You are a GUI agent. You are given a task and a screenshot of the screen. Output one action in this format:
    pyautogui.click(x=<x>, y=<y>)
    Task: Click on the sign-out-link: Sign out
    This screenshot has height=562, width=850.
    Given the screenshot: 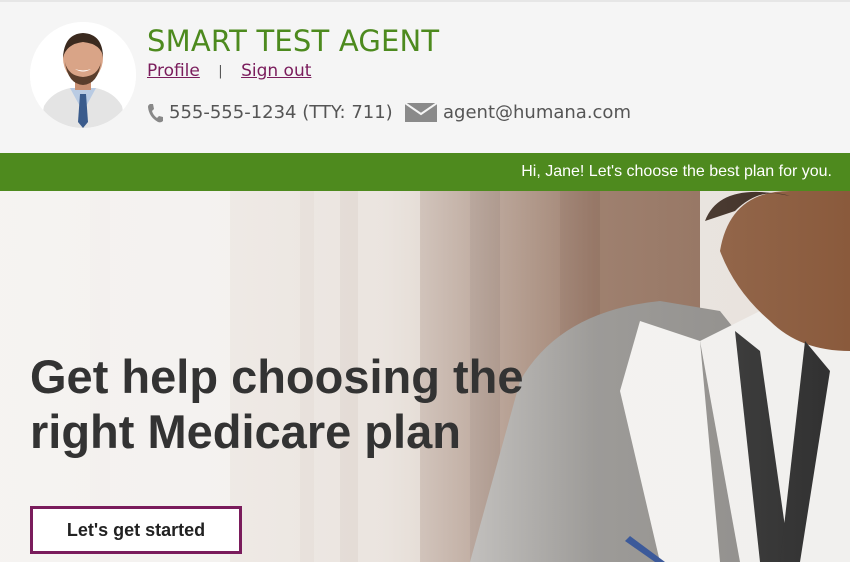 What is the action you would take?
    pyautogui.click(x=276, y=71)
    